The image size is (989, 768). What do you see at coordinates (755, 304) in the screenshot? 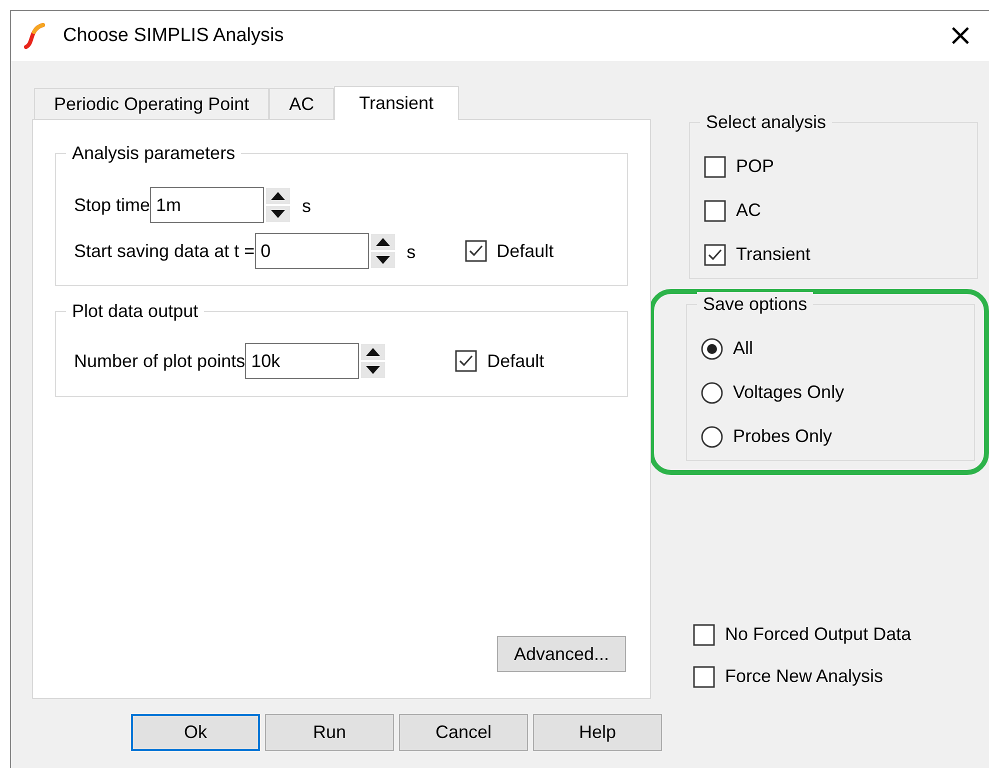
I see `group-title: Save options` at bounding box center [755, 304].